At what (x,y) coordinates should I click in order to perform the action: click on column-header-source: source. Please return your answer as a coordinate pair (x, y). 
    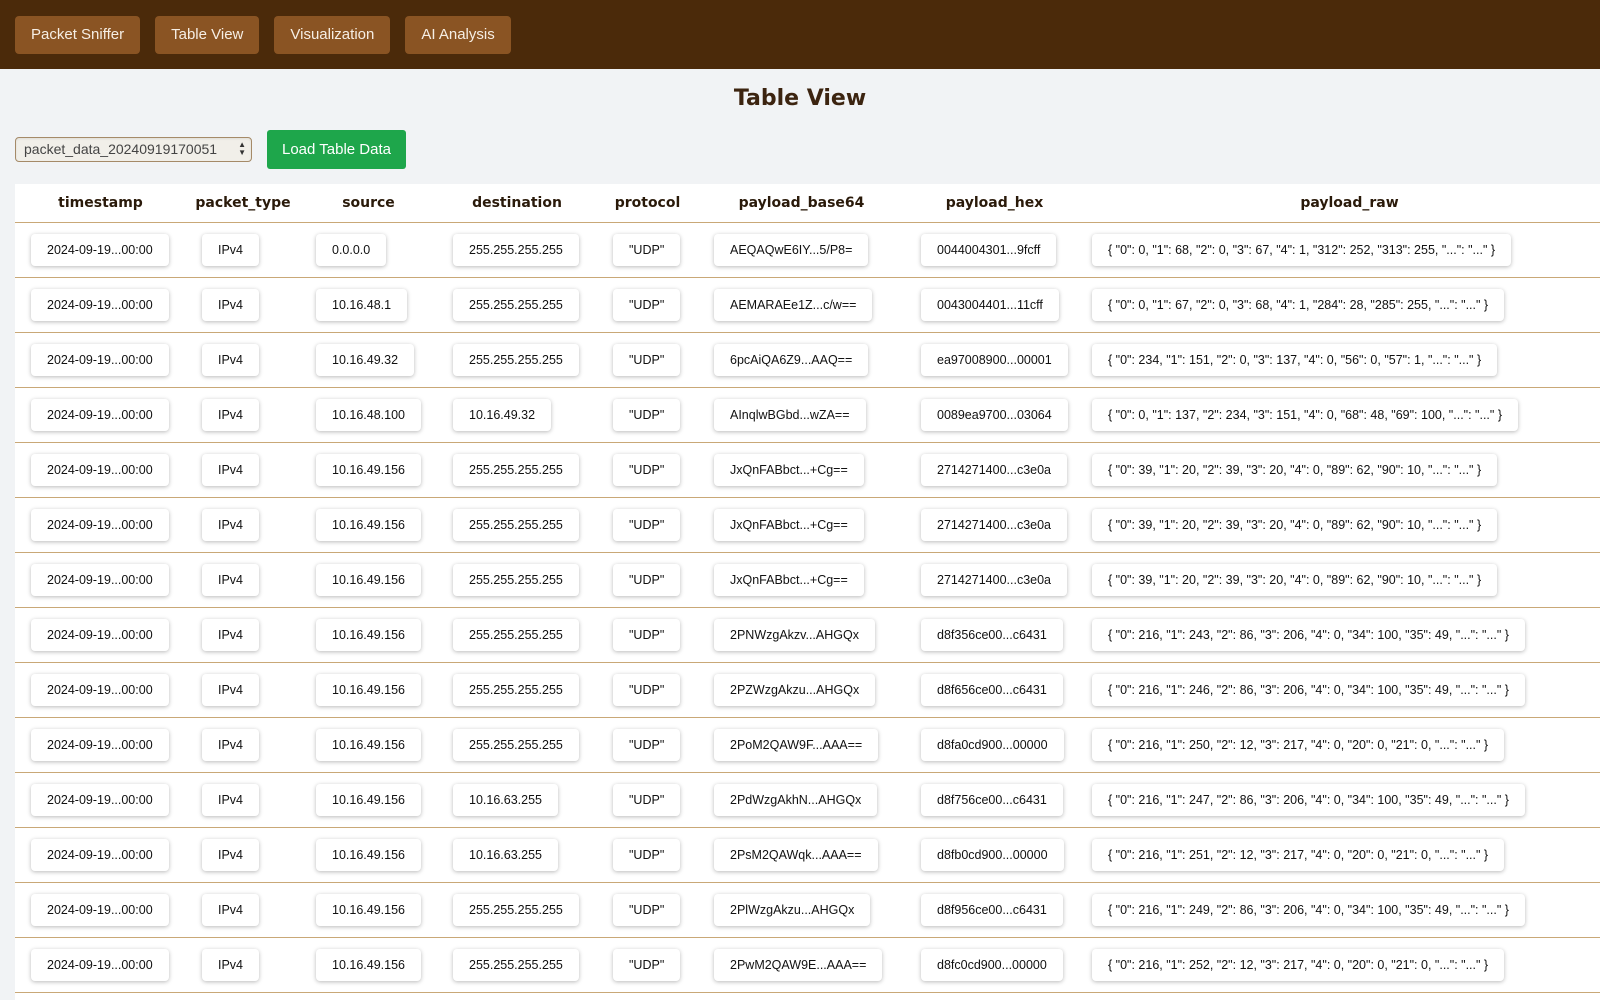
    Looking at the image, I should click on (368, 203).